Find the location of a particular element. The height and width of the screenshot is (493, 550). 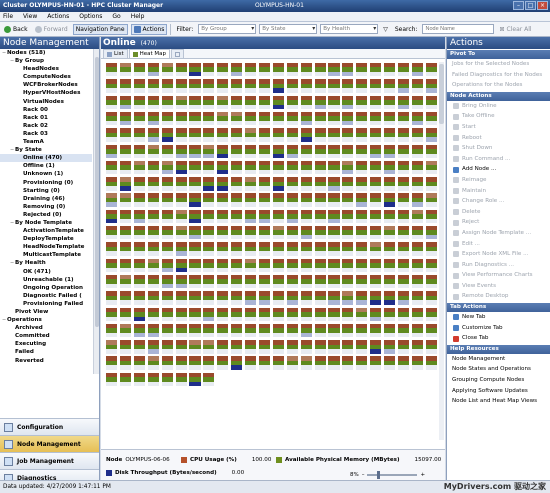

section-node-actions: Node Actions is located at coordinates (498, 96).